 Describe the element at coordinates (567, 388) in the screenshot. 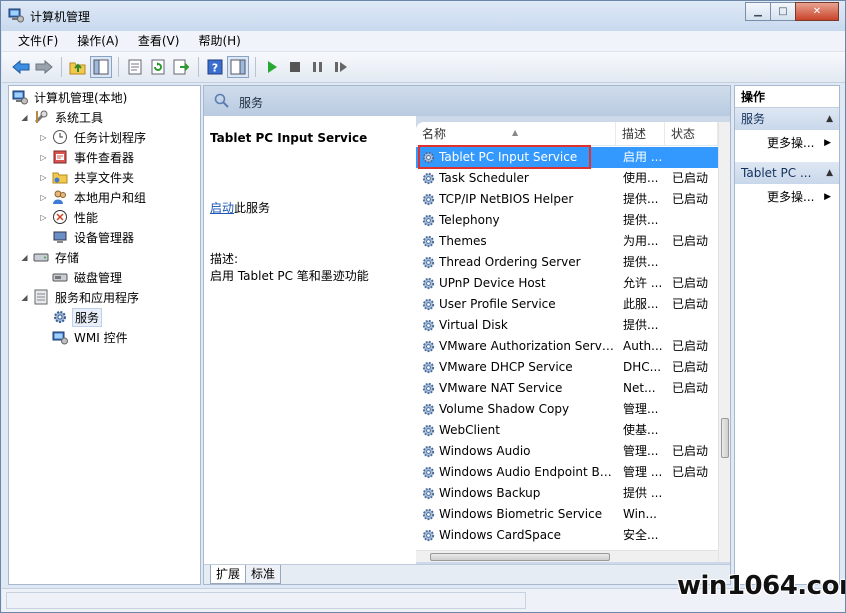

I see `service-row: VMware NAT Service Net... 已启动` at that location.